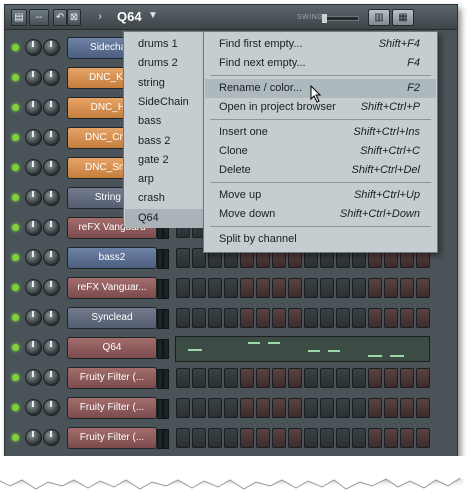 The width and height of the screenshot is (473, 502). Describe the element at coordinates (320, 195) in the screenshot. I see `context-menu-item: Move up Shift+Ctrl+Up` at that location.